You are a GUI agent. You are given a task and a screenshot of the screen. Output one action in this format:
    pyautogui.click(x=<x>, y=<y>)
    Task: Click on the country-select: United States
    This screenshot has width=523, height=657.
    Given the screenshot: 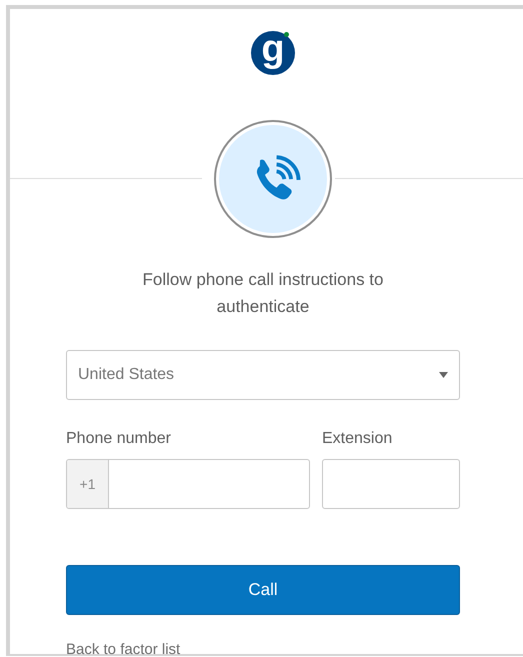 What is the action you would take?
    pyautogui.click(x=263, y=375)
    